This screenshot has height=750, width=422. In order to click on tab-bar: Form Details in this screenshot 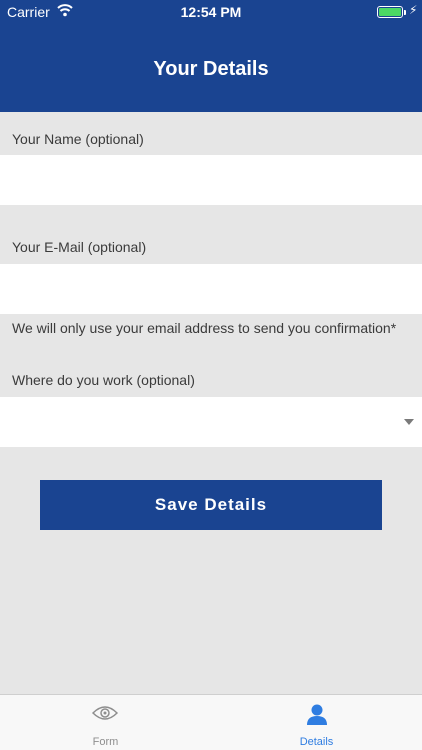, I will do `click(211, 722)`.